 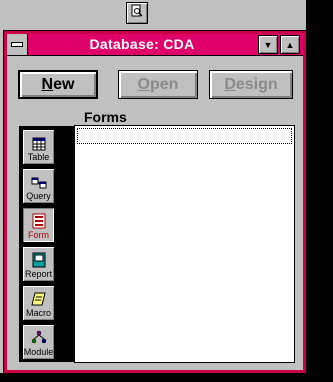 I want to click on tab-module-label: Module, so click(x=38, y=352).